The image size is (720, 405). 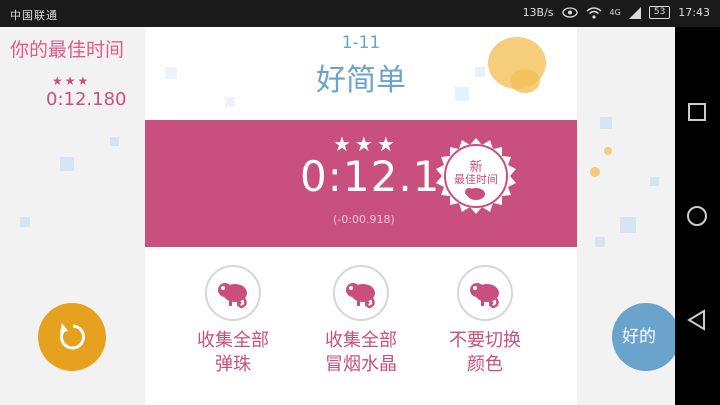 I want to click on back-icon, so click(x=697, y=320).